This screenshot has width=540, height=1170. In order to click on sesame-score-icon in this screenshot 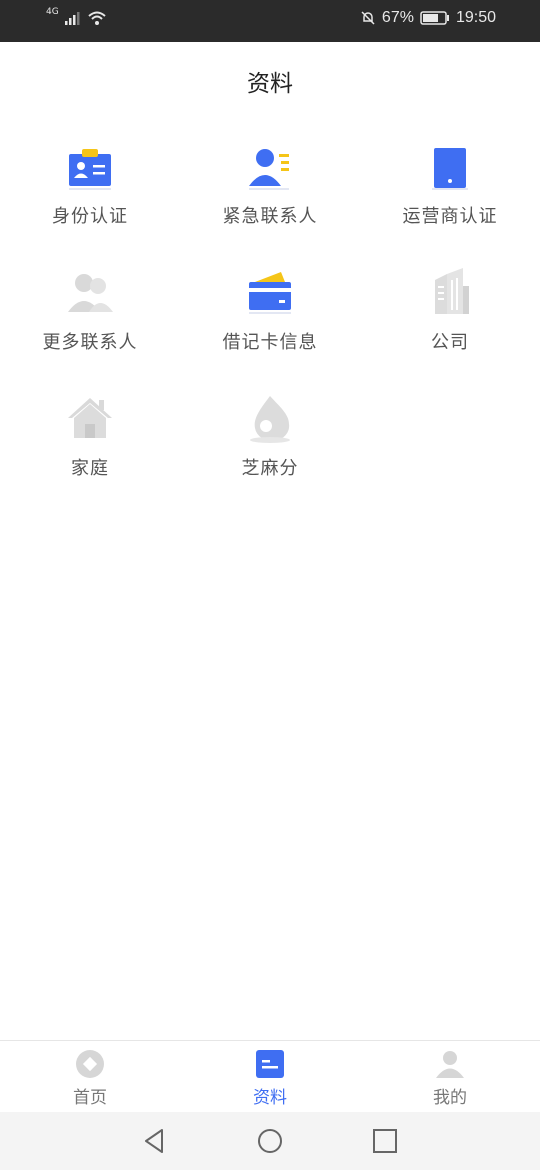, I will do `click(270, 419)`.